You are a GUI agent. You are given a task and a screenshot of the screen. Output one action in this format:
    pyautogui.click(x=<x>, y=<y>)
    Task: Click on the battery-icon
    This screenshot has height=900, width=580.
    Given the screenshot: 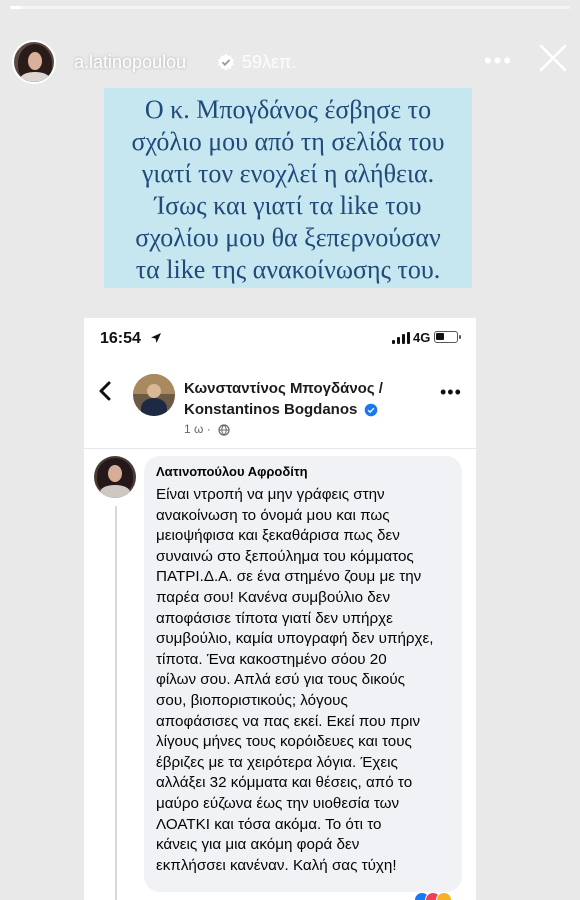 What is the action you would take?
    pyautogui.click(x=447, y=337)
    